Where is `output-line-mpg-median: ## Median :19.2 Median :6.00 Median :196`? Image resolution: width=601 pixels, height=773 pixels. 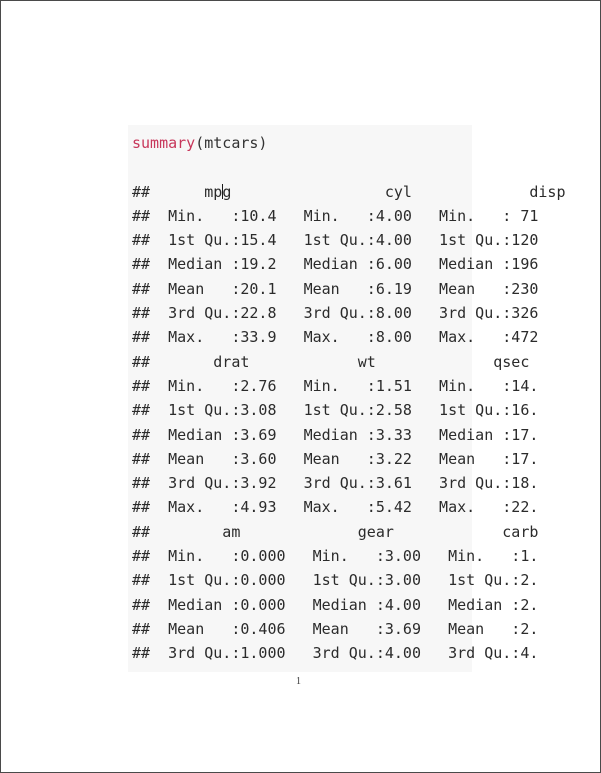 output-line-mpg-median: ## Median :19.2 Median :6.00 Median :196 is located at coordinates (335, 264).